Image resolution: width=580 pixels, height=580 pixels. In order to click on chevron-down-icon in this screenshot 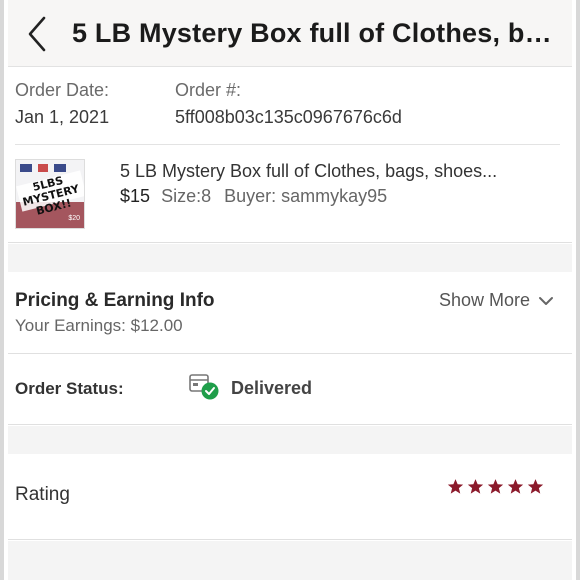, I will do `click(546, 300)`.